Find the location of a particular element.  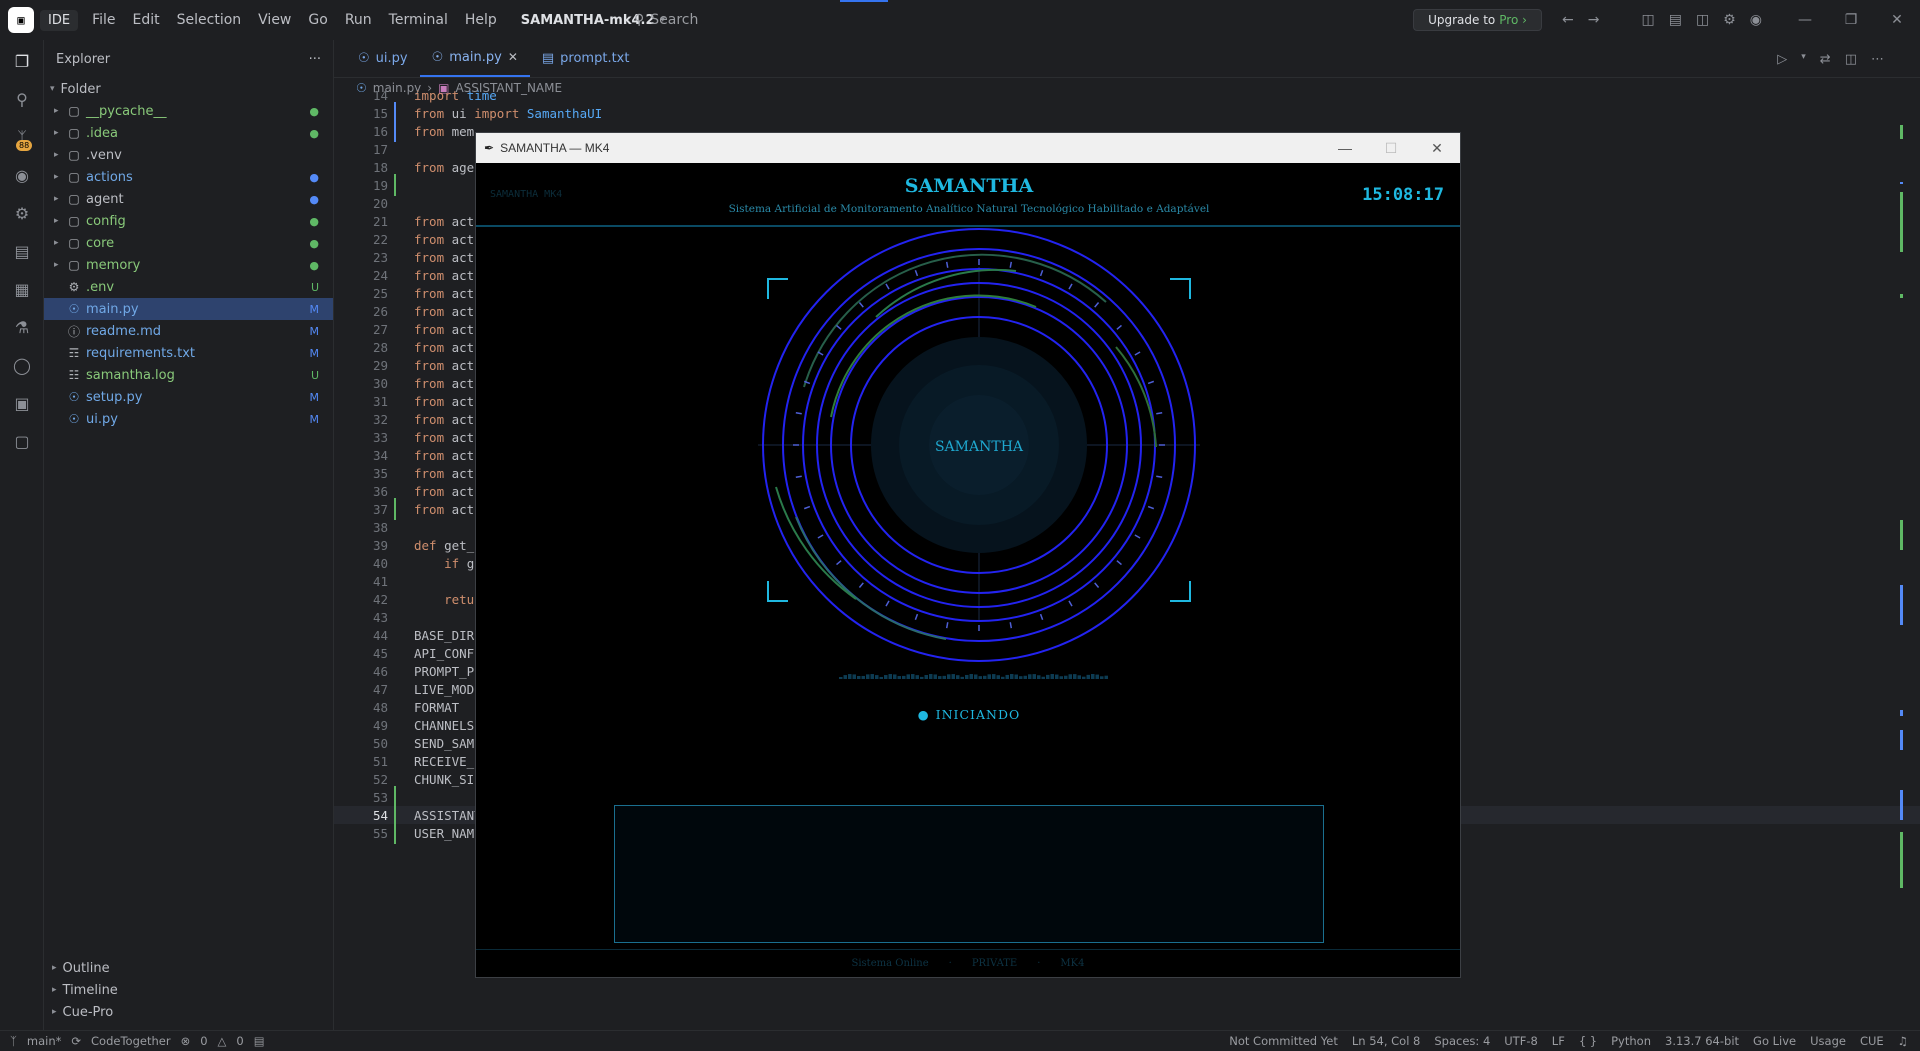

folder-root: ▾ Folder is located at coordinates (188, 89).